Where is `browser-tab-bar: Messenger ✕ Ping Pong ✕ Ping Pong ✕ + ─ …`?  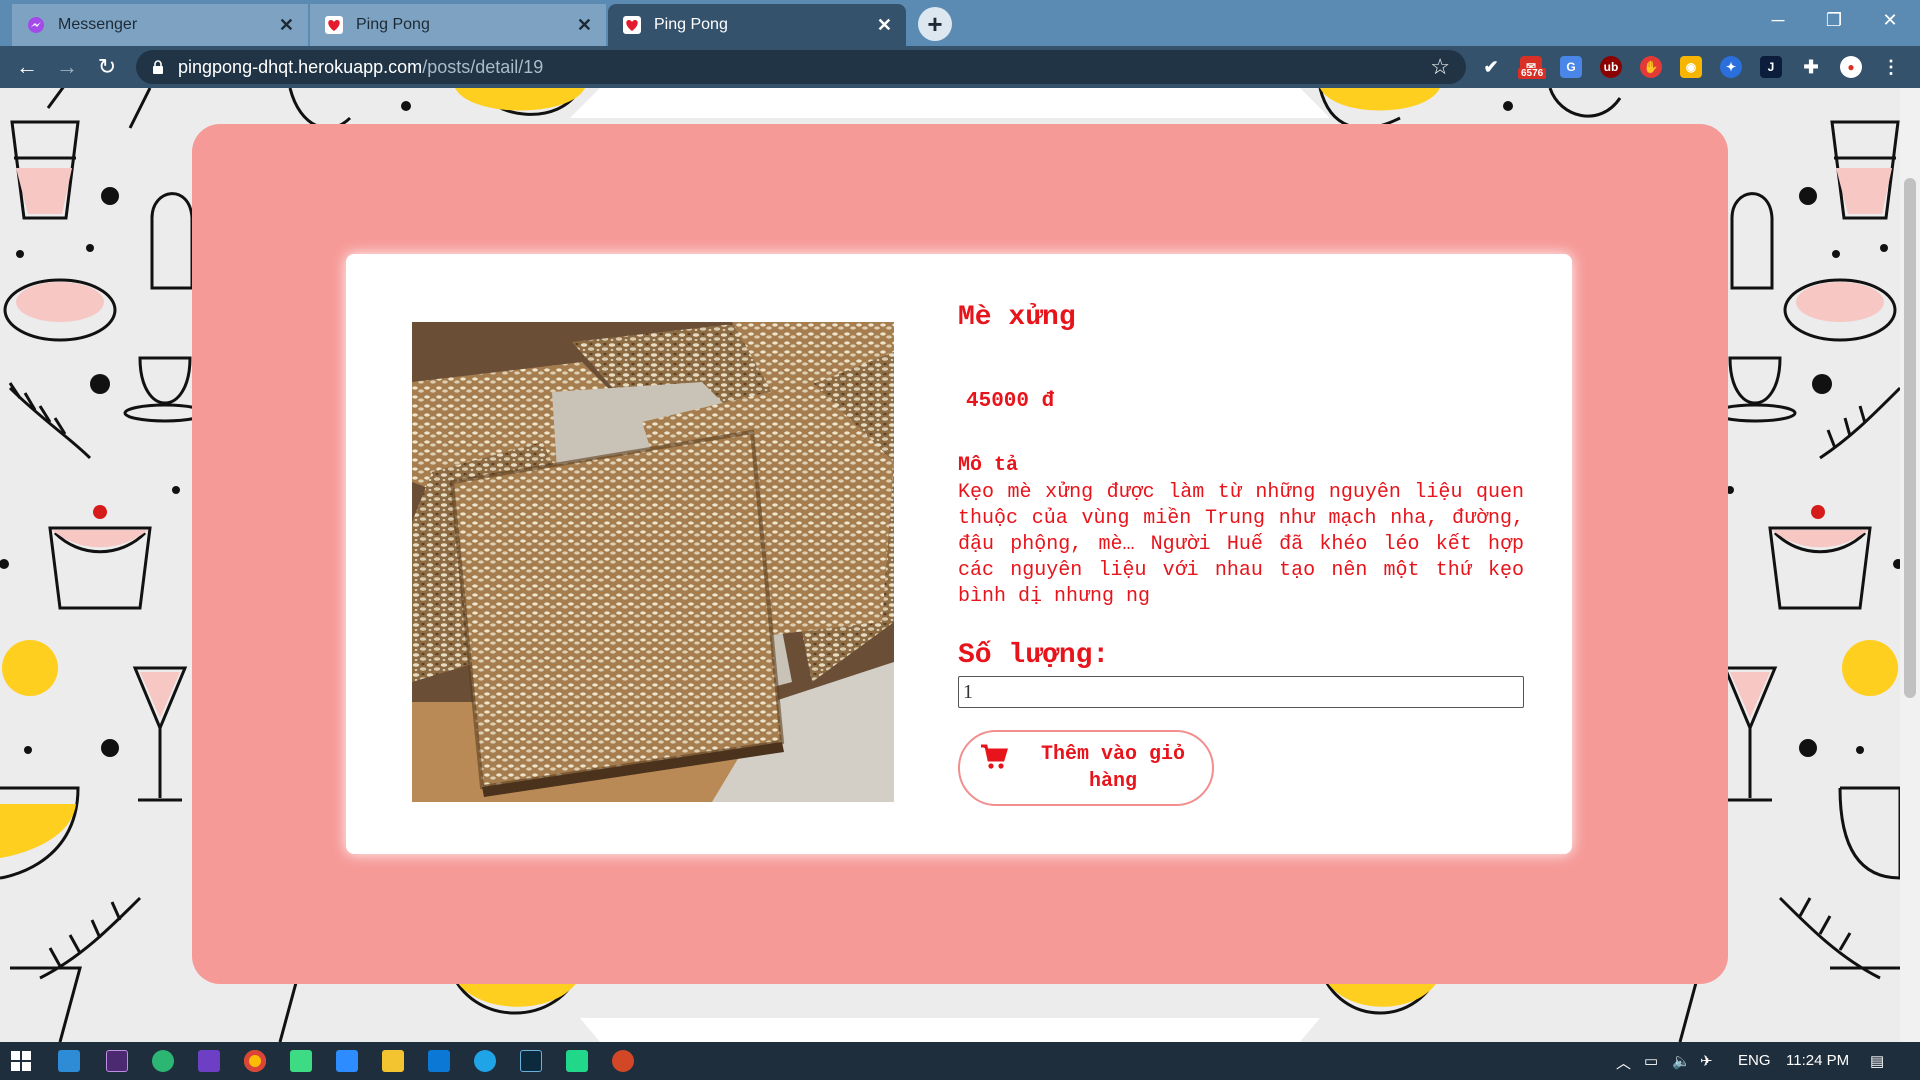 browser-tab-bar: Messenger ✕ Ping Pong ✕ Ping Pong ✕ + ─ … is located at coordinates (960, 23).